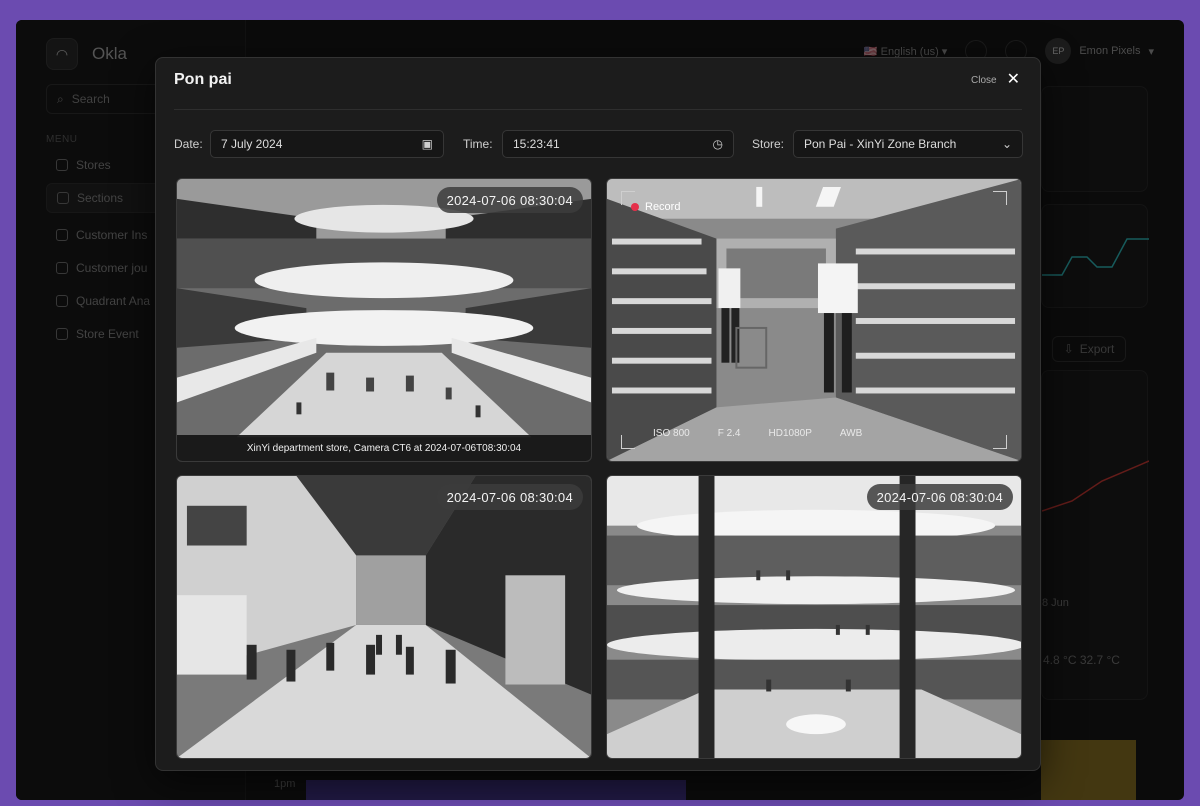  Describe the element at coordinates (188, 144) in the screenshot. I see `date-label: Date:` at that location.